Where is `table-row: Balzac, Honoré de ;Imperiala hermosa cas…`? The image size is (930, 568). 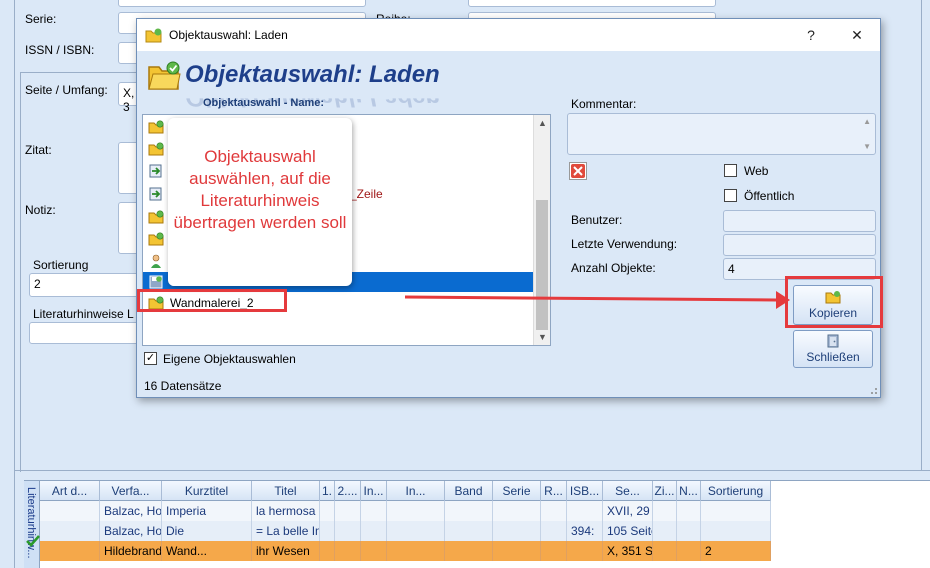 table-row: Balzac, Honoré de ;Imperiala hermosa cas… is located at coordinates (405, 511).